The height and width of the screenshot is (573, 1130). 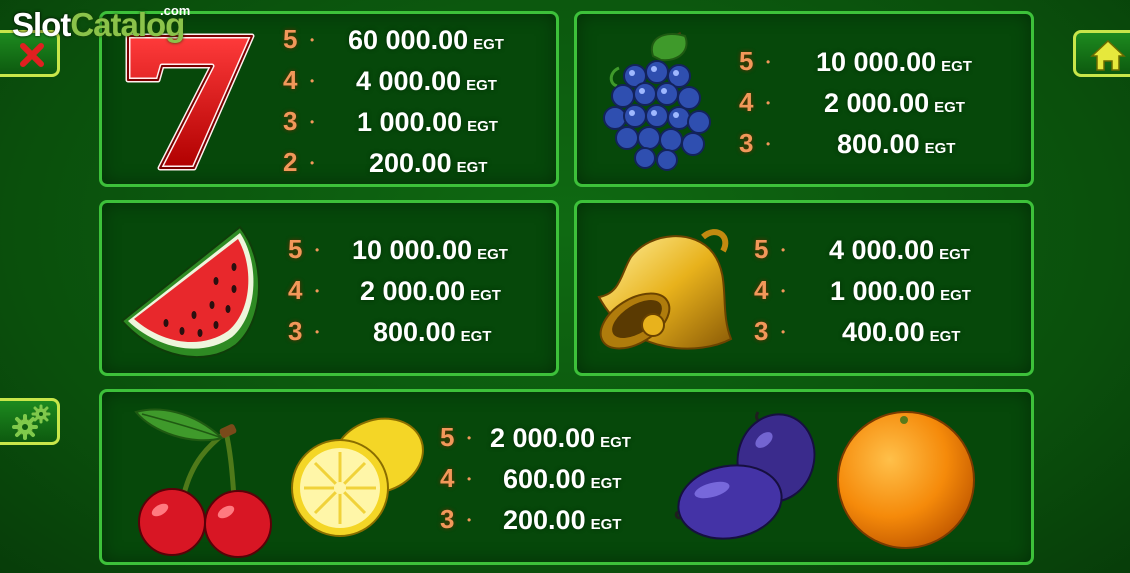 I want to click on payout-row: 4 • 4 000.00 EGT, so click(x=390, y=80).